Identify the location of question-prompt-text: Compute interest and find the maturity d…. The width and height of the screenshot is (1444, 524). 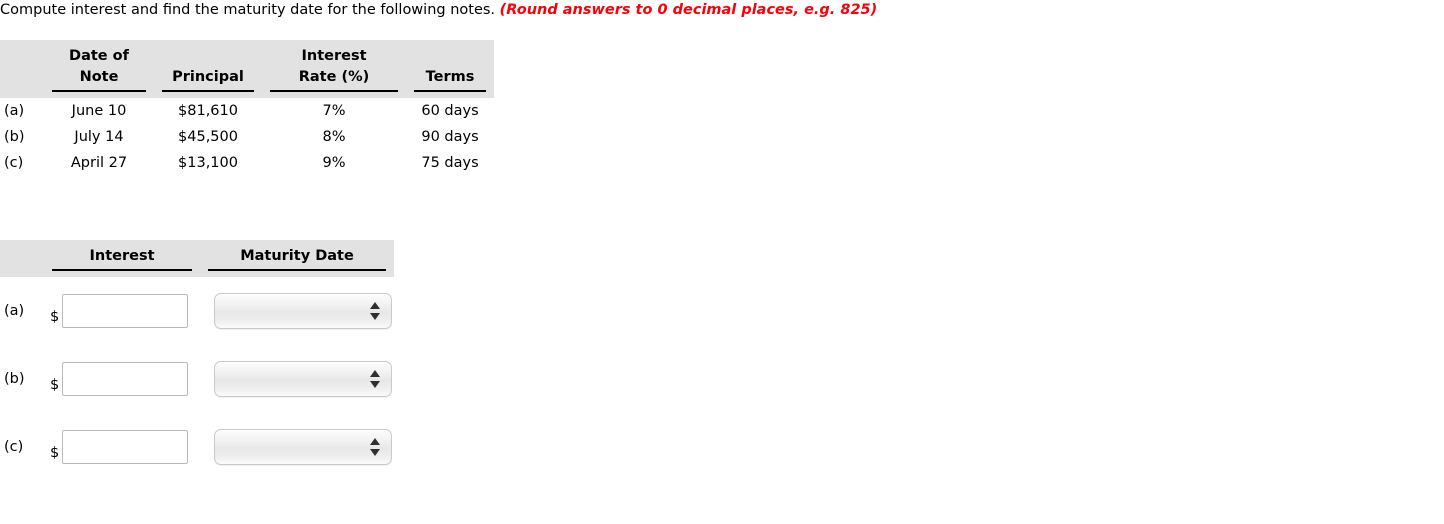
(248, 10).